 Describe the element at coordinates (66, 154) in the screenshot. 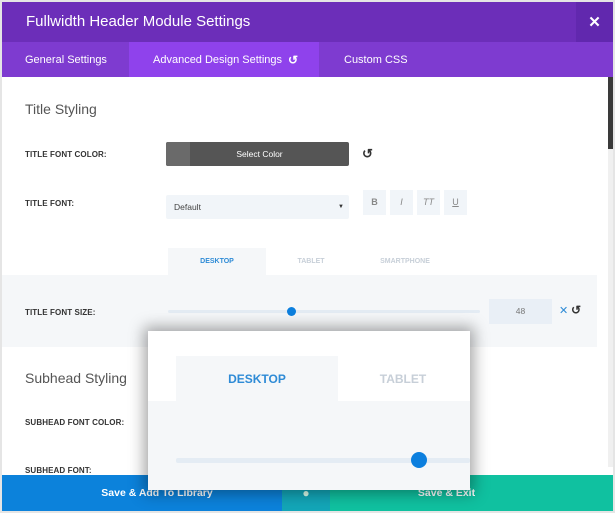

I see `title-font-color-label: TITLE FONT COLOR:` at that location.